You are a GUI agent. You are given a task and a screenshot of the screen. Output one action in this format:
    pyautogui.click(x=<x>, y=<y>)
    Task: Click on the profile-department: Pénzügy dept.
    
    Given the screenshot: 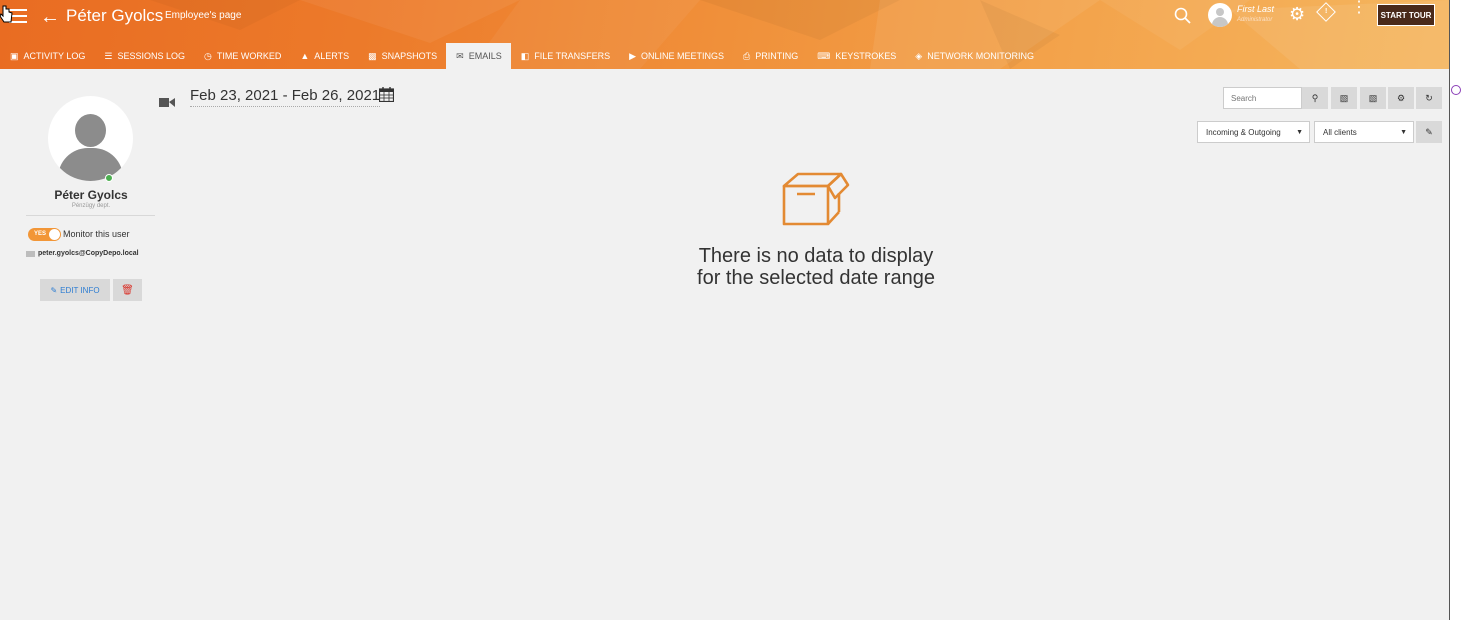 What is the action you would take?
    pyautogui.click(x=91, y=206)
    